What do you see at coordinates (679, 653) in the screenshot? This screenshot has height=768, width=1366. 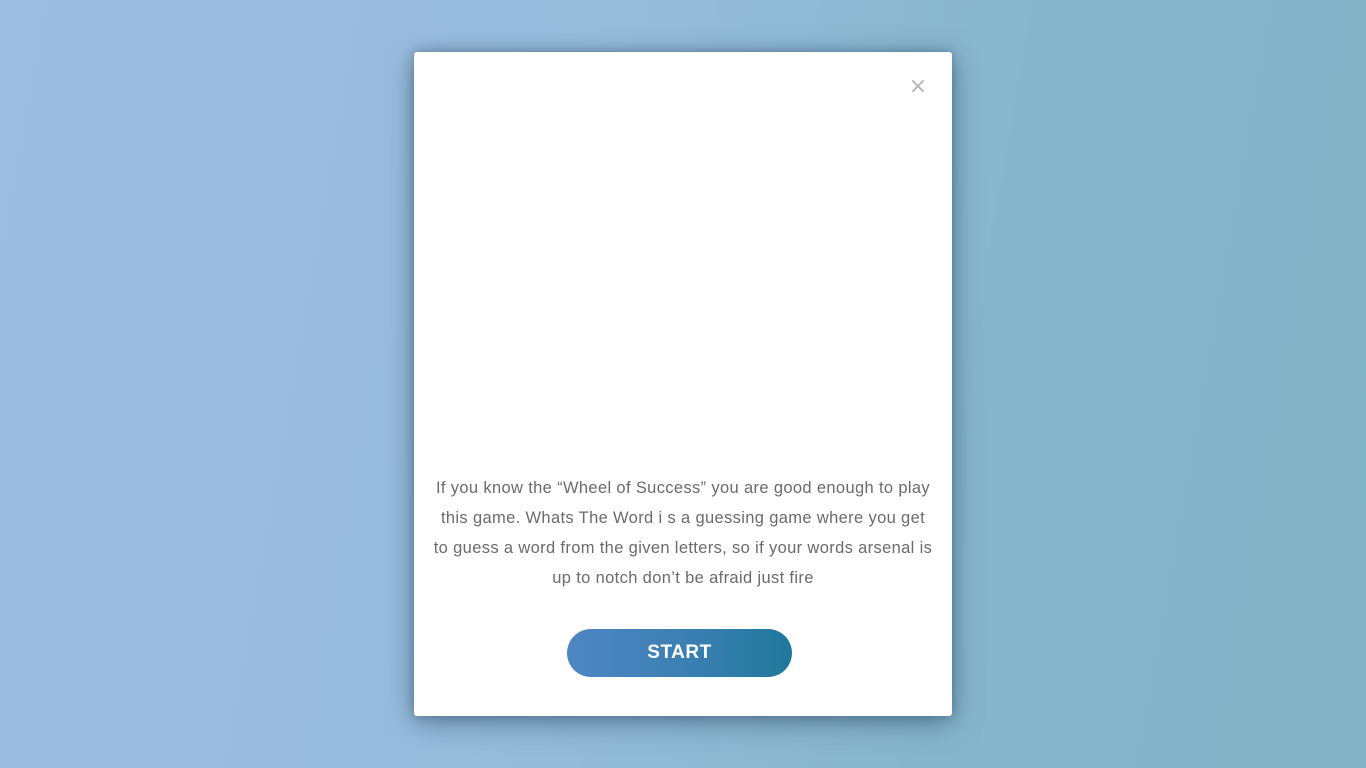 I see `start-button: START` at bounding box center [679, 653].